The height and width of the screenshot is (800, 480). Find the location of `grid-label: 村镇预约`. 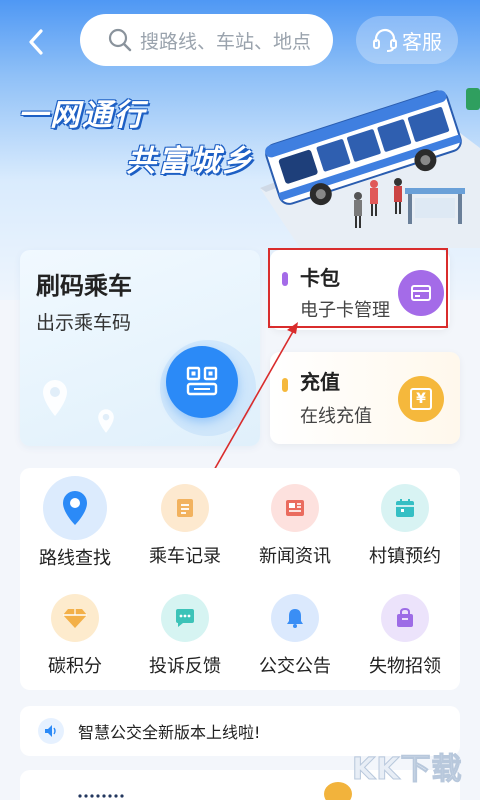

grid-label: 村镇预约 is located at coordinates (405, 556).